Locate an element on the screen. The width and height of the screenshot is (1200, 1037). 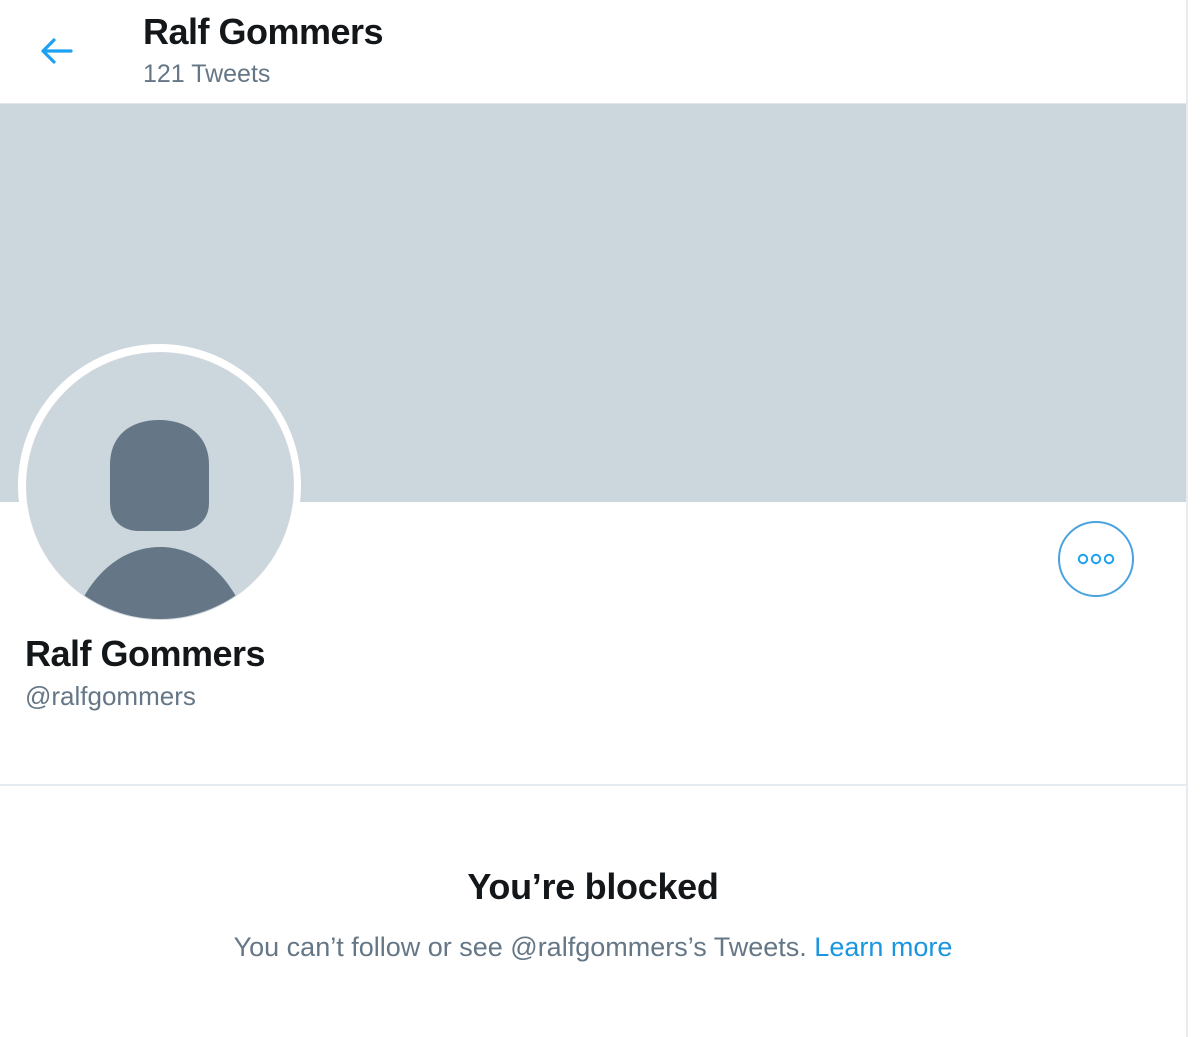
column-border is located at coordinates (1187, 518).